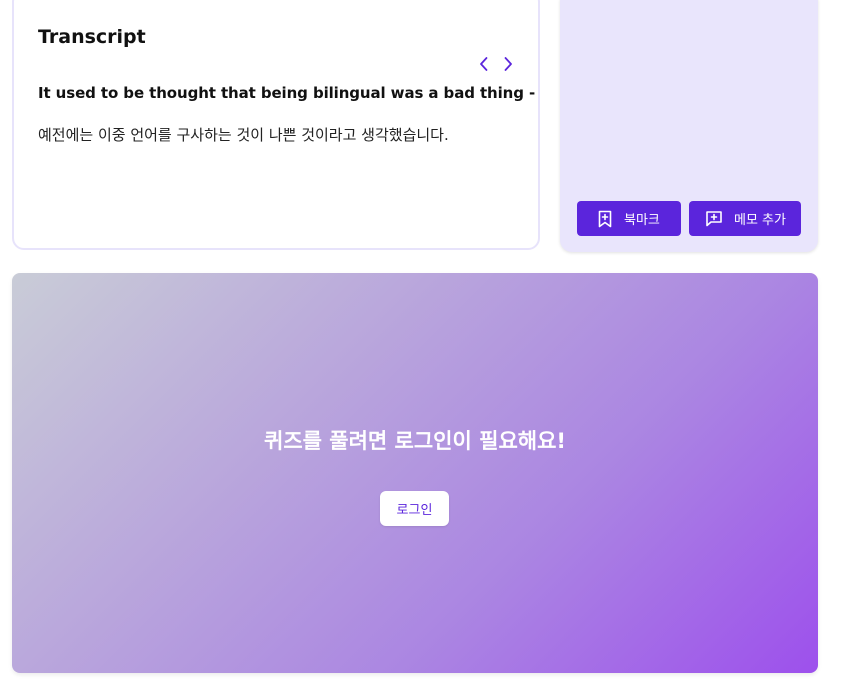 The image size is (862, 689). What do you see at coordinates (642, 220) in the screenshot?
I see `bookmark-label: 북마크` at bounding box center [642, 220].